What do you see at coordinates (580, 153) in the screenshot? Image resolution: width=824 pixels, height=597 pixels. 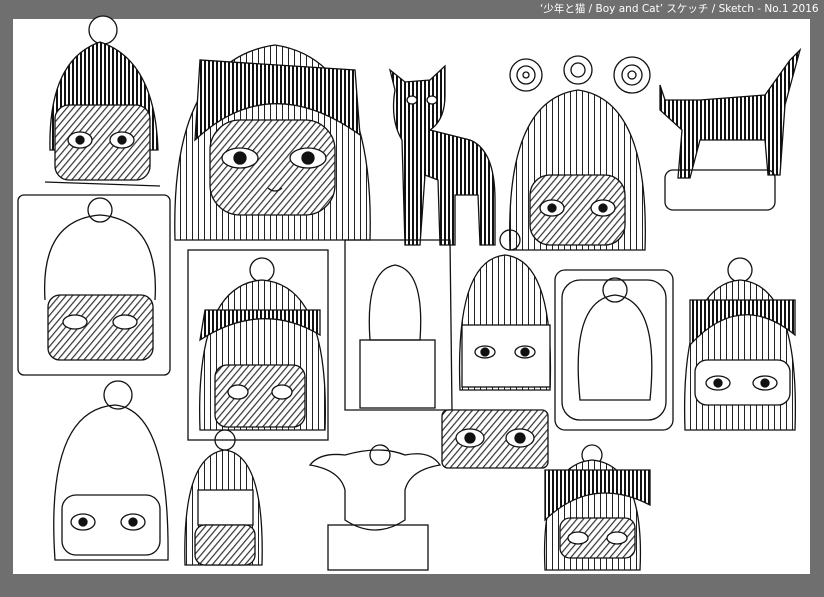 I see `sketch-girl-spirals` at bounding box center [580, 153].